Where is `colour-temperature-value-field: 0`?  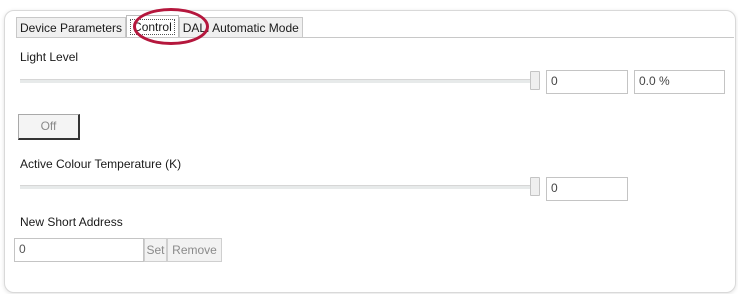 colour-temperature-value-field: 0 is located at coordinates (587, 189).